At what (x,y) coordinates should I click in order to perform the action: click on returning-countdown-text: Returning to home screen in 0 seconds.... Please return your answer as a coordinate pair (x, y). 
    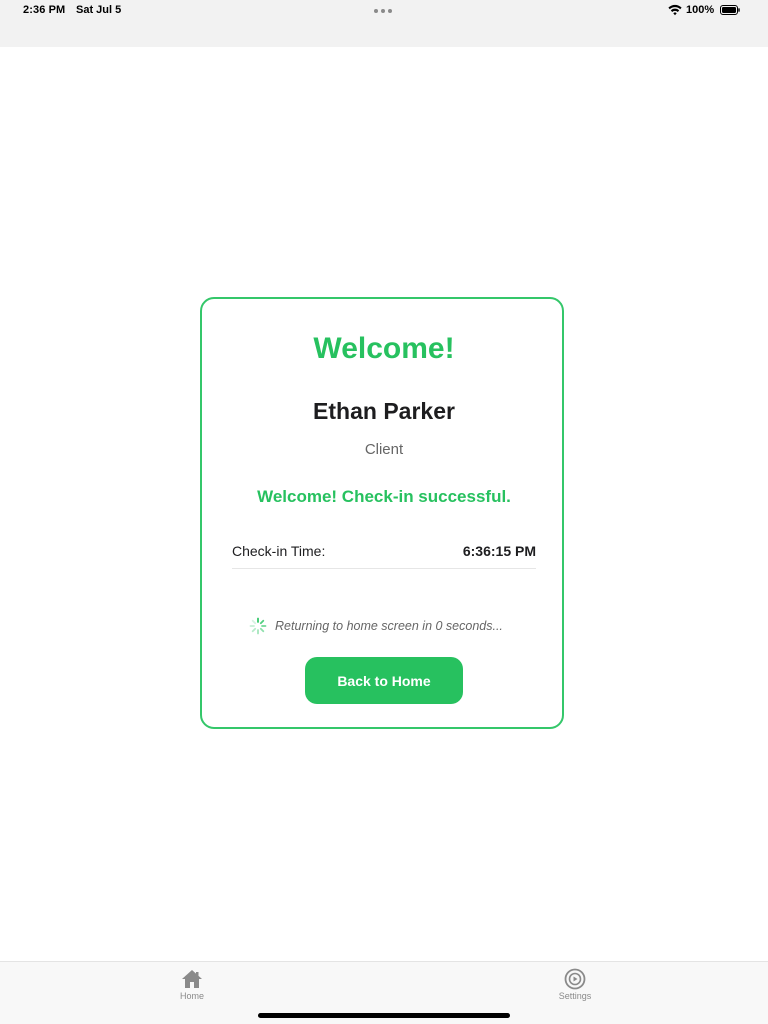
    Looking at the image, I should click on (389, 626).